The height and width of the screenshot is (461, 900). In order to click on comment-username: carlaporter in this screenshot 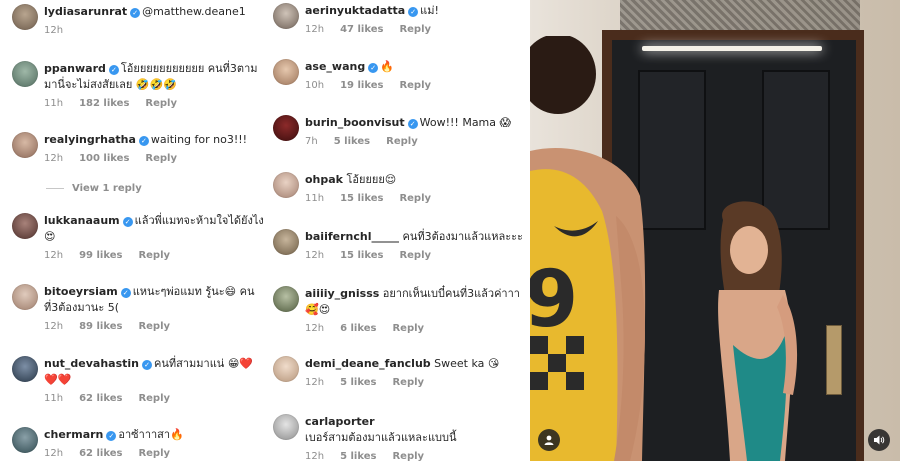, I will do `click(340, 421)`.